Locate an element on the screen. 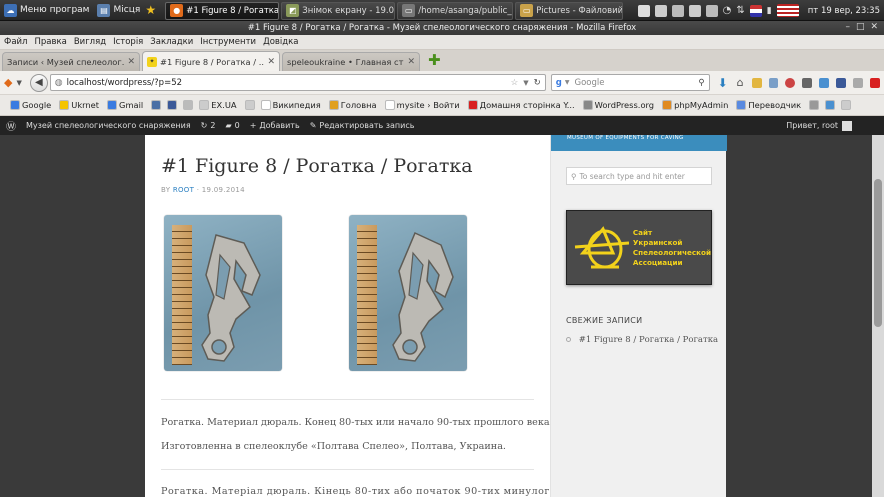 This screenshot has width=884, height=497. admin-greeting: Привет, root is located at coordinates (812, 125).